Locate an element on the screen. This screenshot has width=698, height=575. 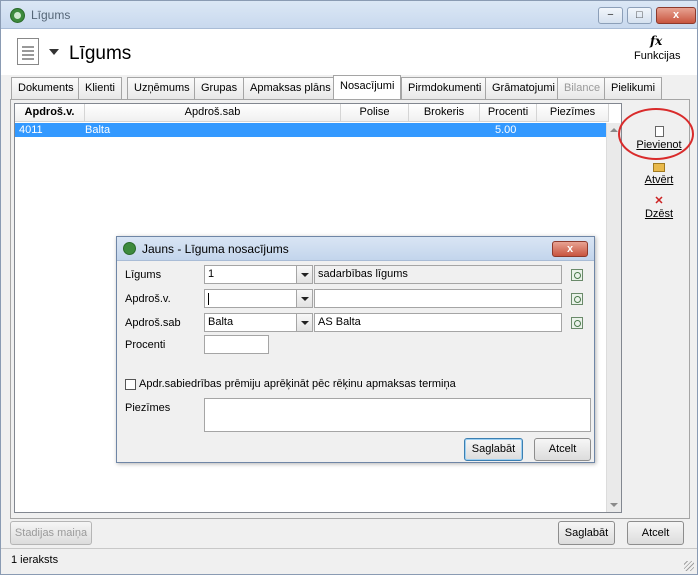
apdros-v-combo is located at coordinates (250, 298).